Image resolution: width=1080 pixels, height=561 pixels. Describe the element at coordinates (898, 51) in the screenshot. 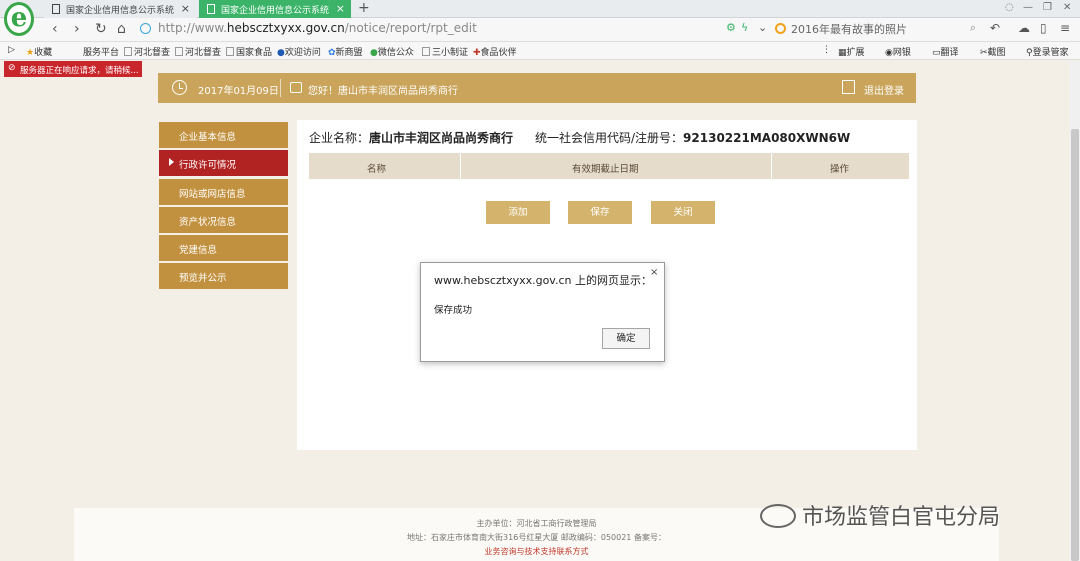

I see `toolbar-bank: ◉网银` at that location.